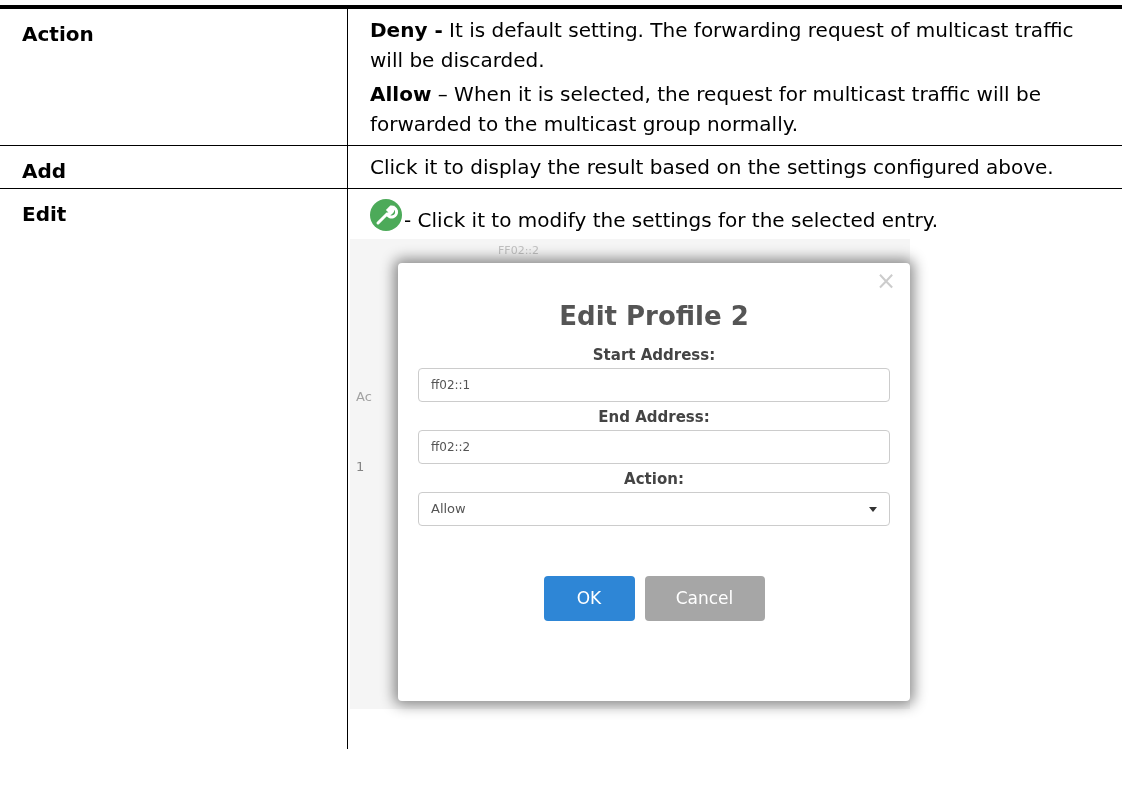 The width and height of the screenshot is (1122, 787). Describe the element at coordinates (873, 509) in the screenshot. I see `caret-icon` at that location.